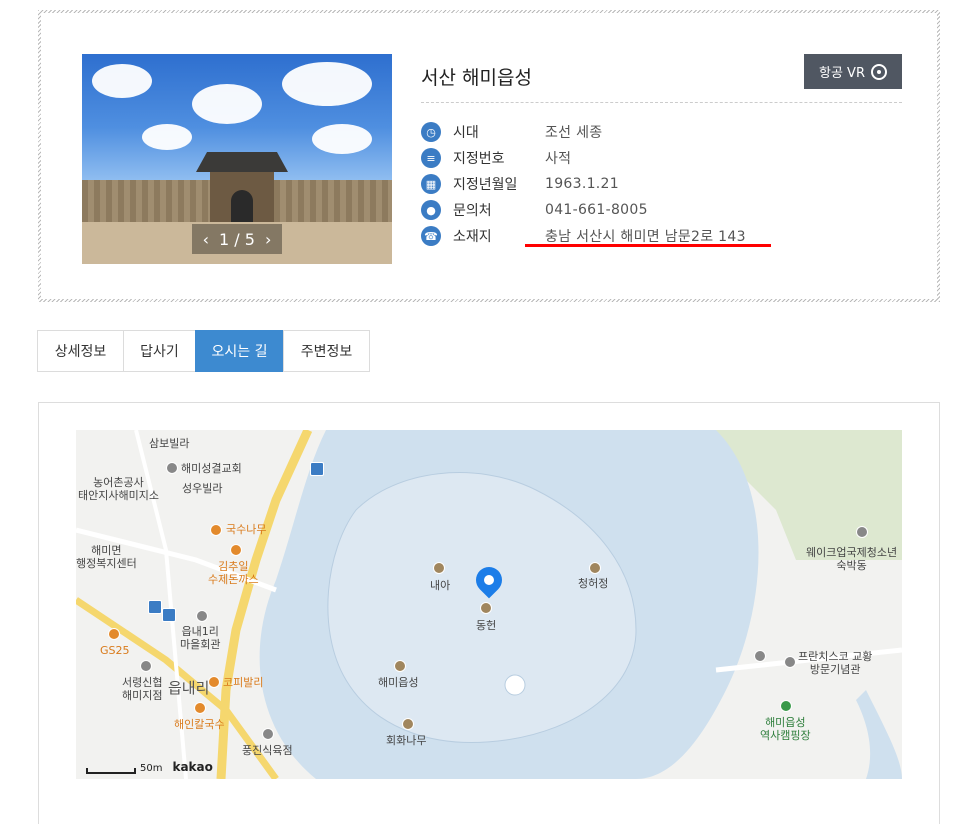 The image size is (968, 824). I want to click on scale-bar, so click(111, 771).